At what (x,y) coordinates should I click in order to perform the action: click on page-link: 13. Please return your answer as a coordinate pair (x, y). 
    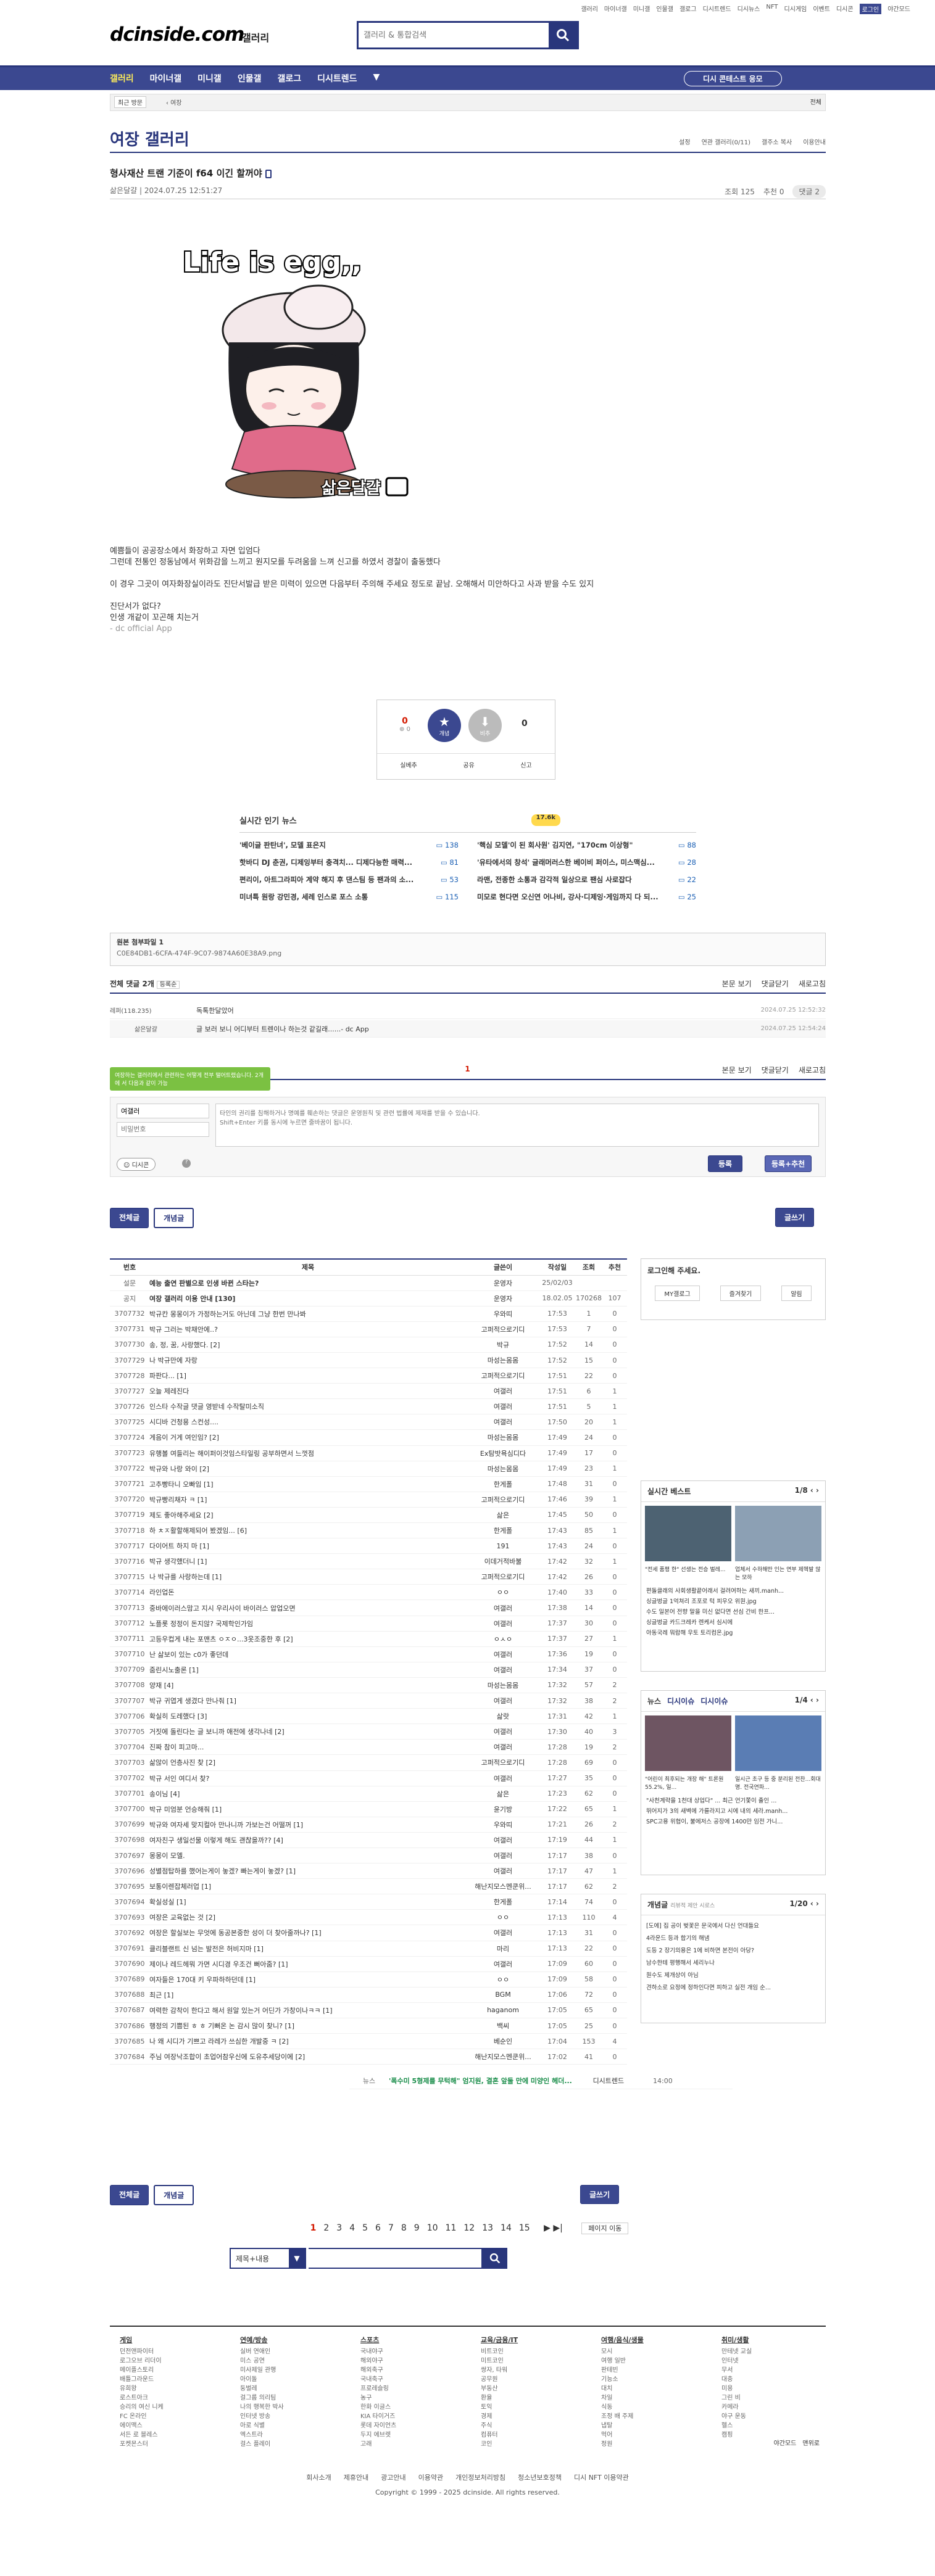
    Looking at the image, I should click on (487, 2228).